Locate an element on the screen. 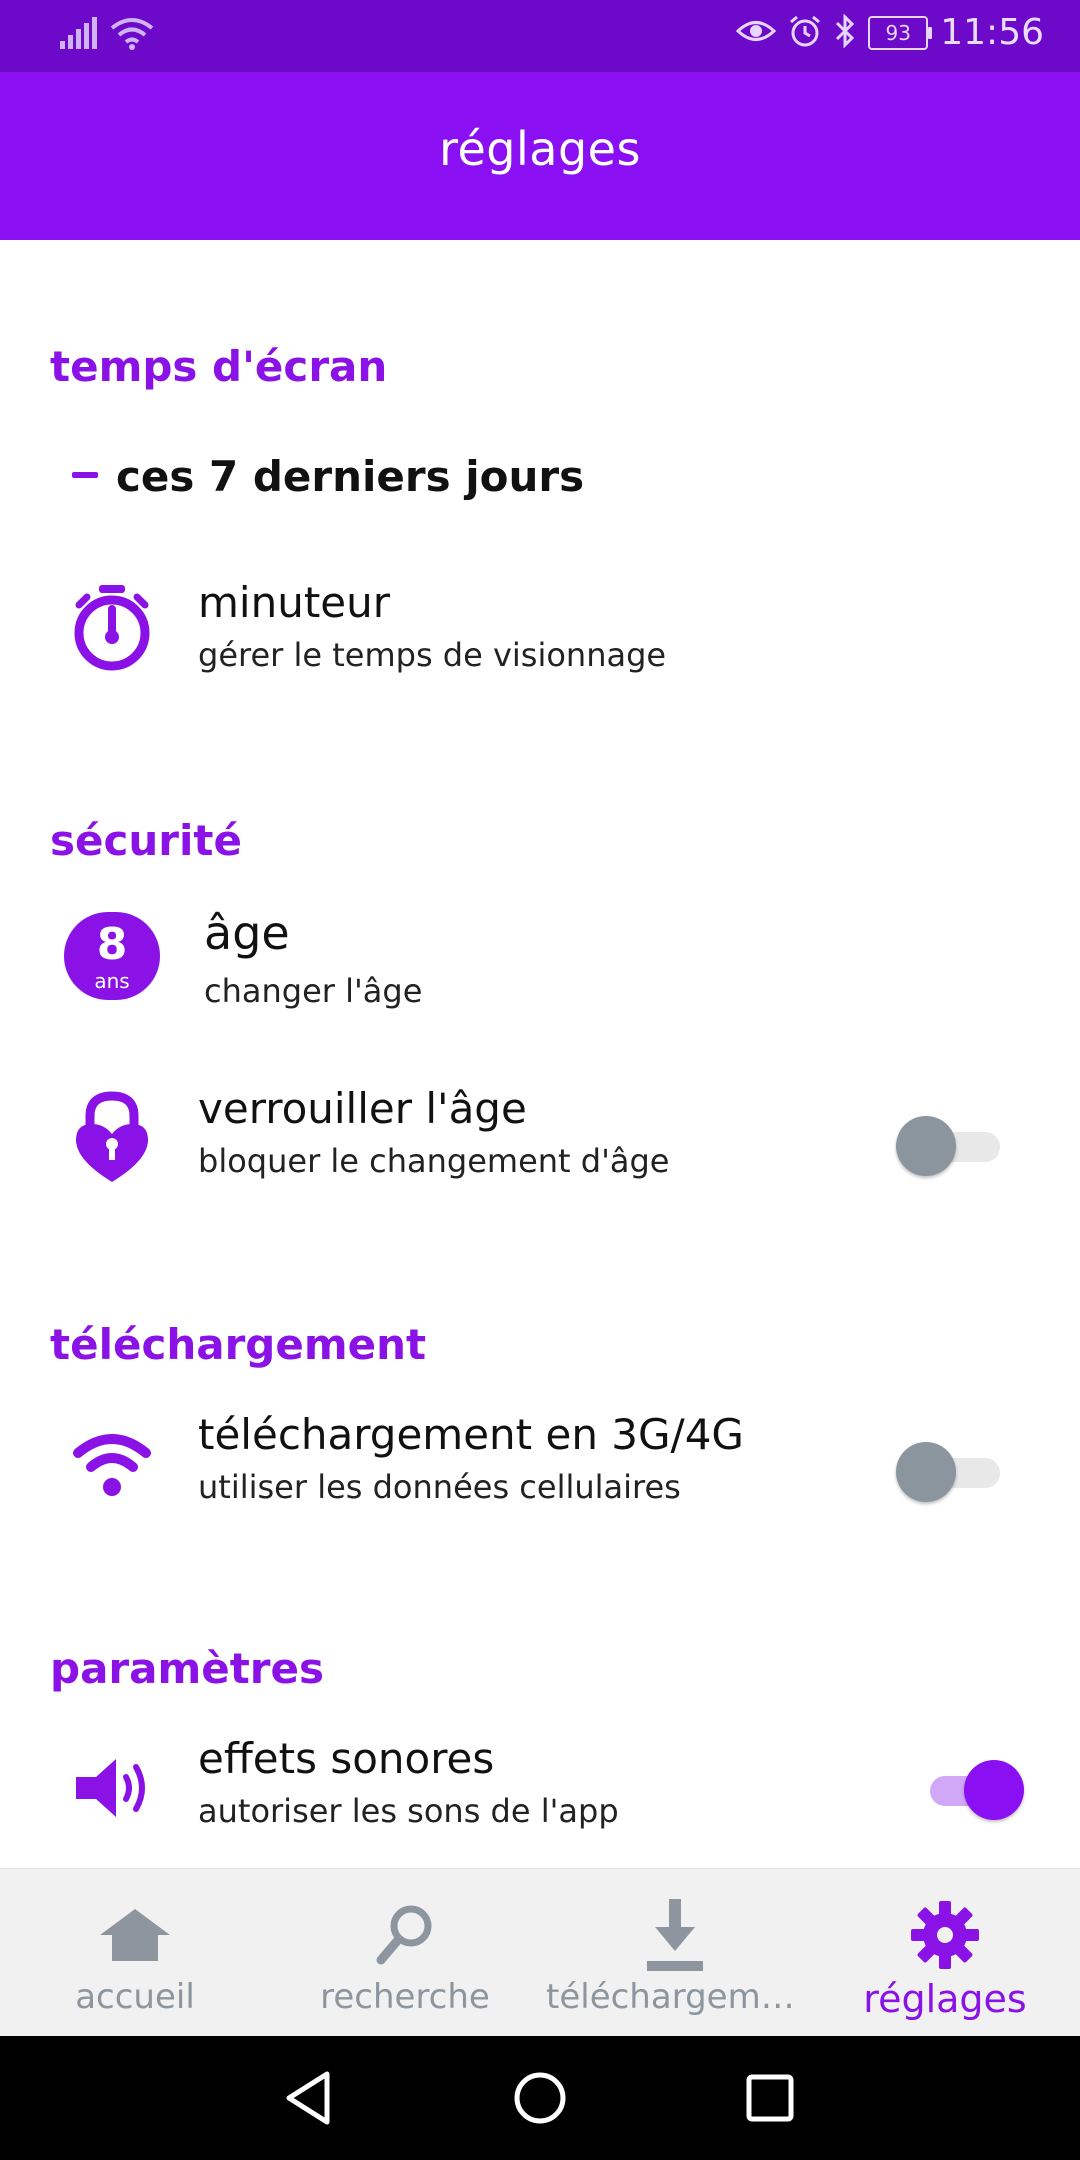  signal-icon is located at coordinates (78, 35).